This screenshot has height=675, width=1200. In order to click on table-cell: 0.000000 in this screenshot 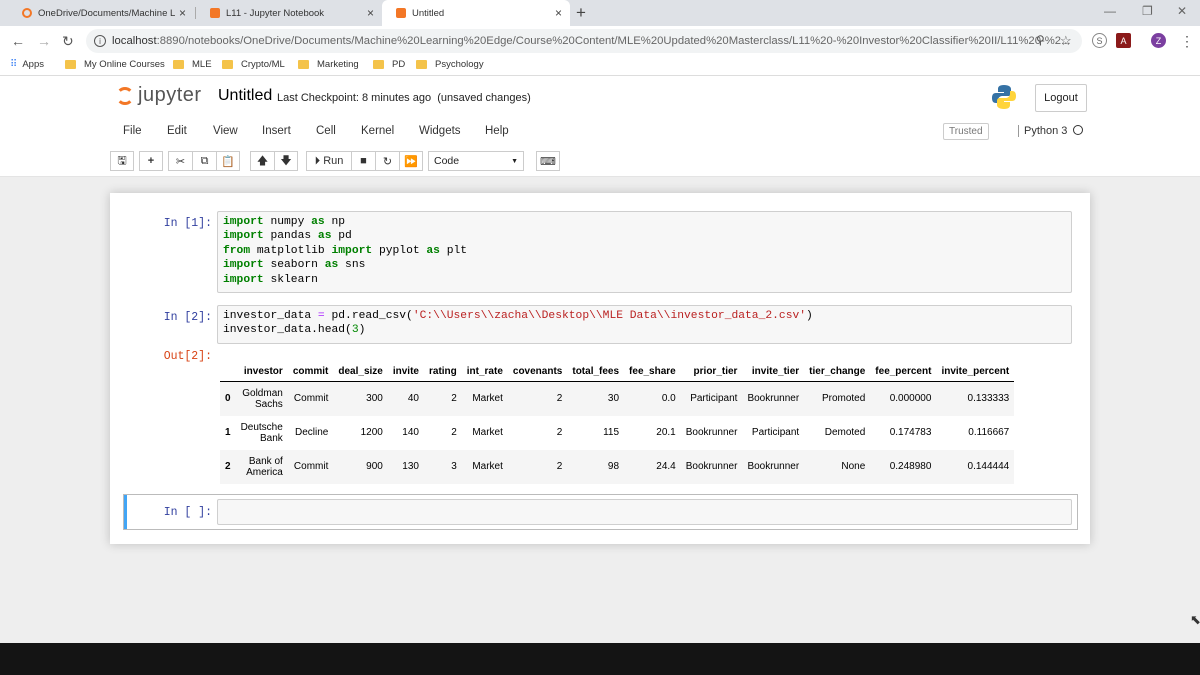, I will do `click(910, 399)`.